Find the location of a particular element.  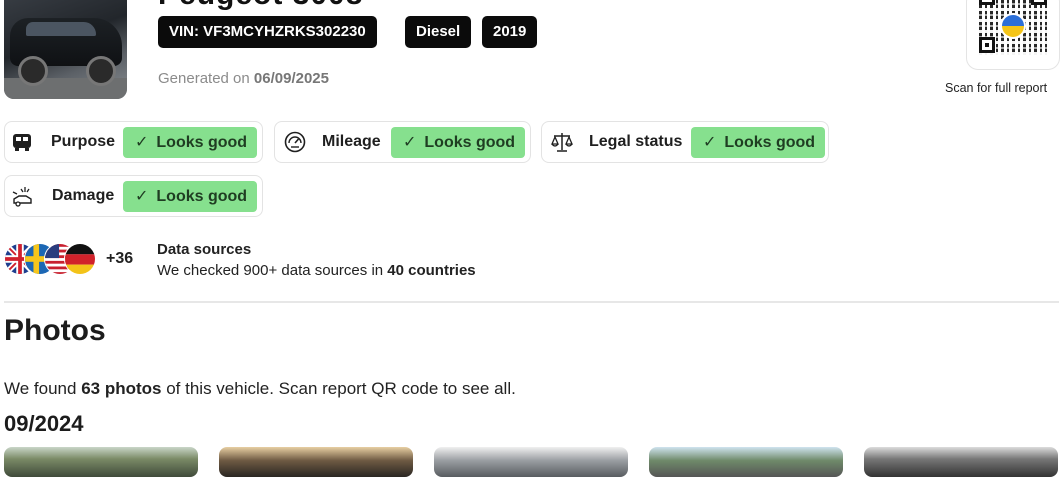

check-card-mileage: Mileage ✓ Looks good is located at coordinates (402, 142).